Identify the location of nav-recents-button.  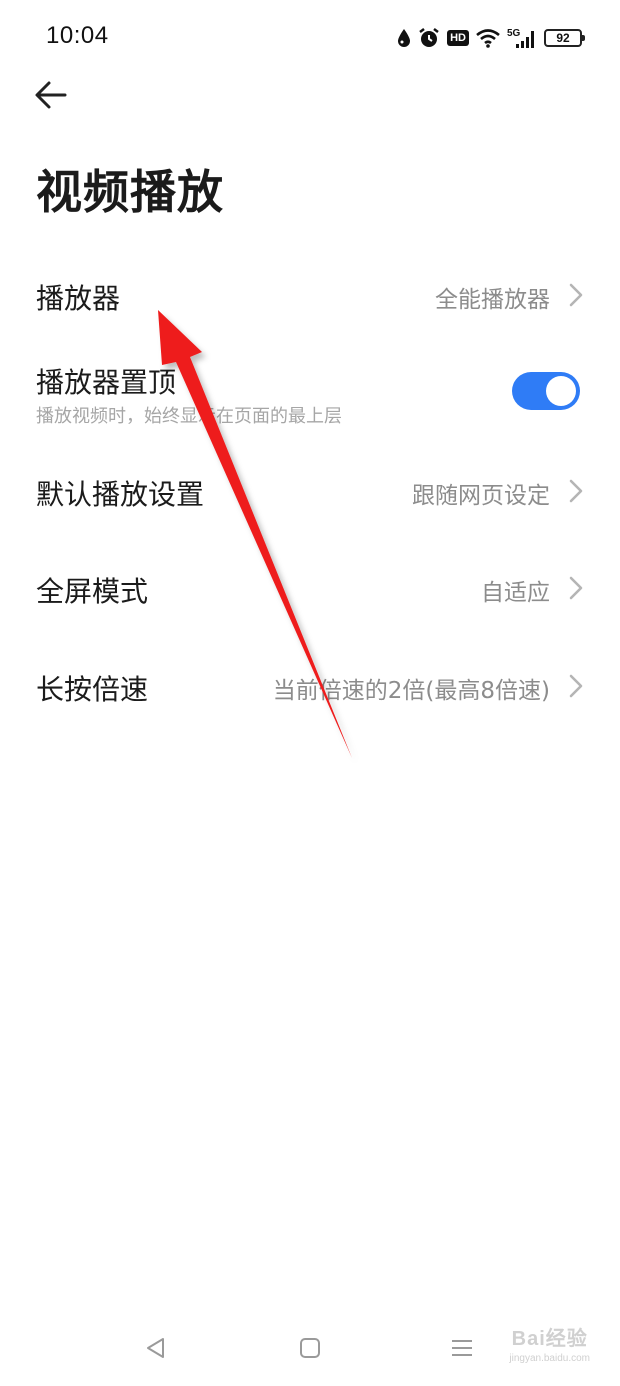
(462, 1348).